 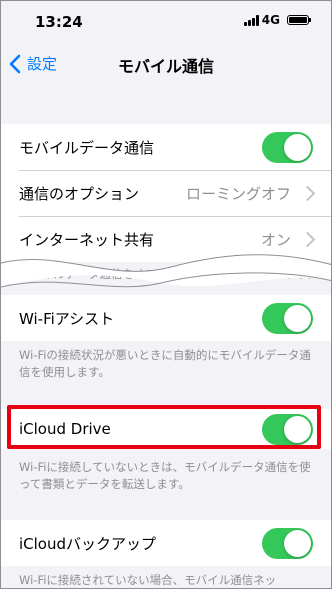 I want to click on cellular-options-row: 通信のオプション ローミングオフ, so click(x=166, y=193).